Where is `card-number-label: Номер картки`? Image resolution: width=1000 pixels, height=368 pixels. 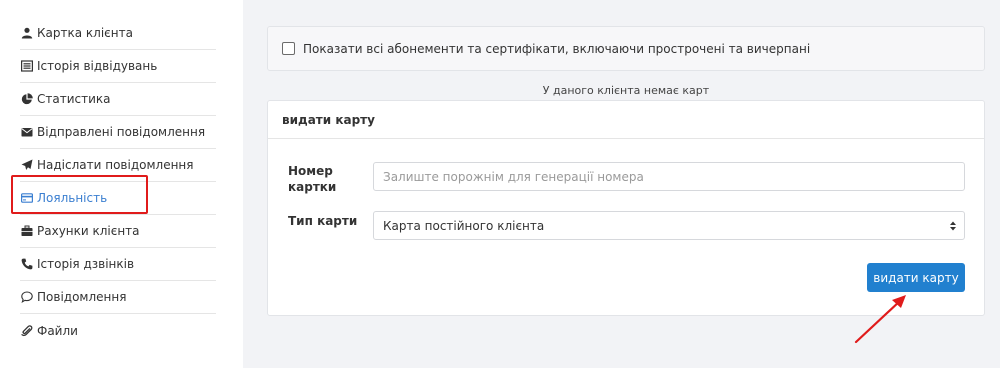
card-number-label: Номер картки is located at coordinates (312, 179).